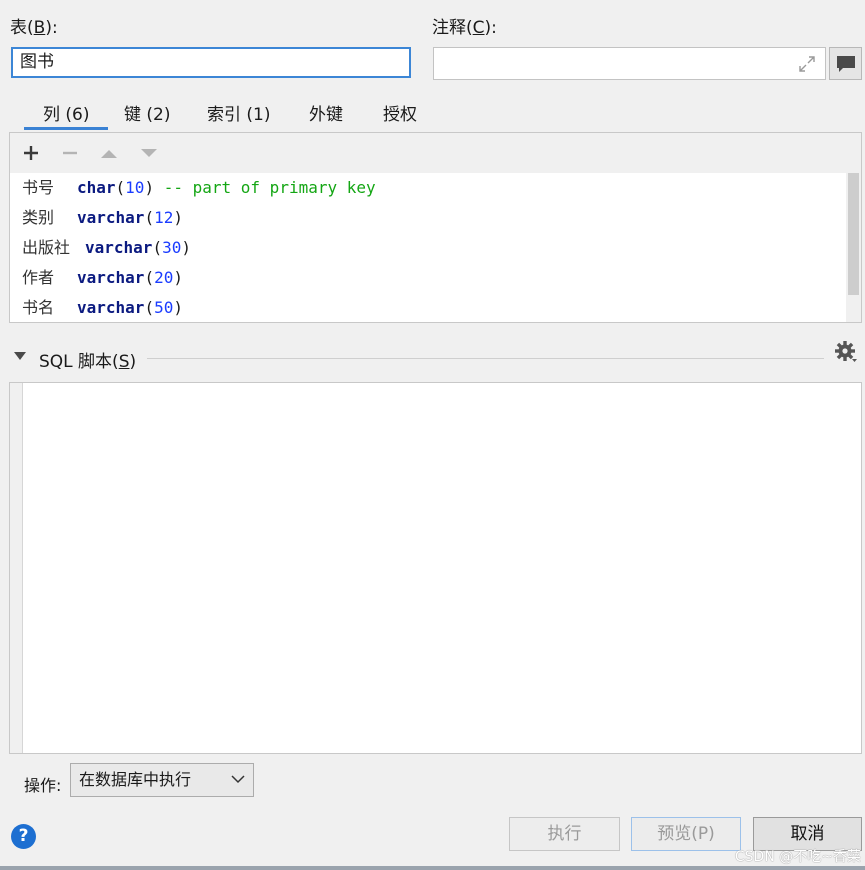 The height and width of the screenshot is (870, 865). Describe the element at coordinates (853, 234) in the screenshot. I see `scrollbar-thumb` at that location.